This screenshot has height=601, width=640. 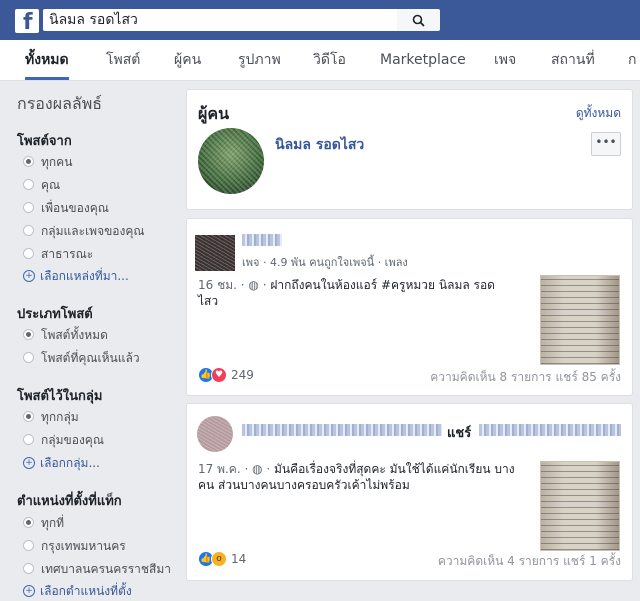 What do you see at coordinates (259, 60) in the screenshot?
I see `tab-photos: รูปภาพ` at bounding box center [259, 60].